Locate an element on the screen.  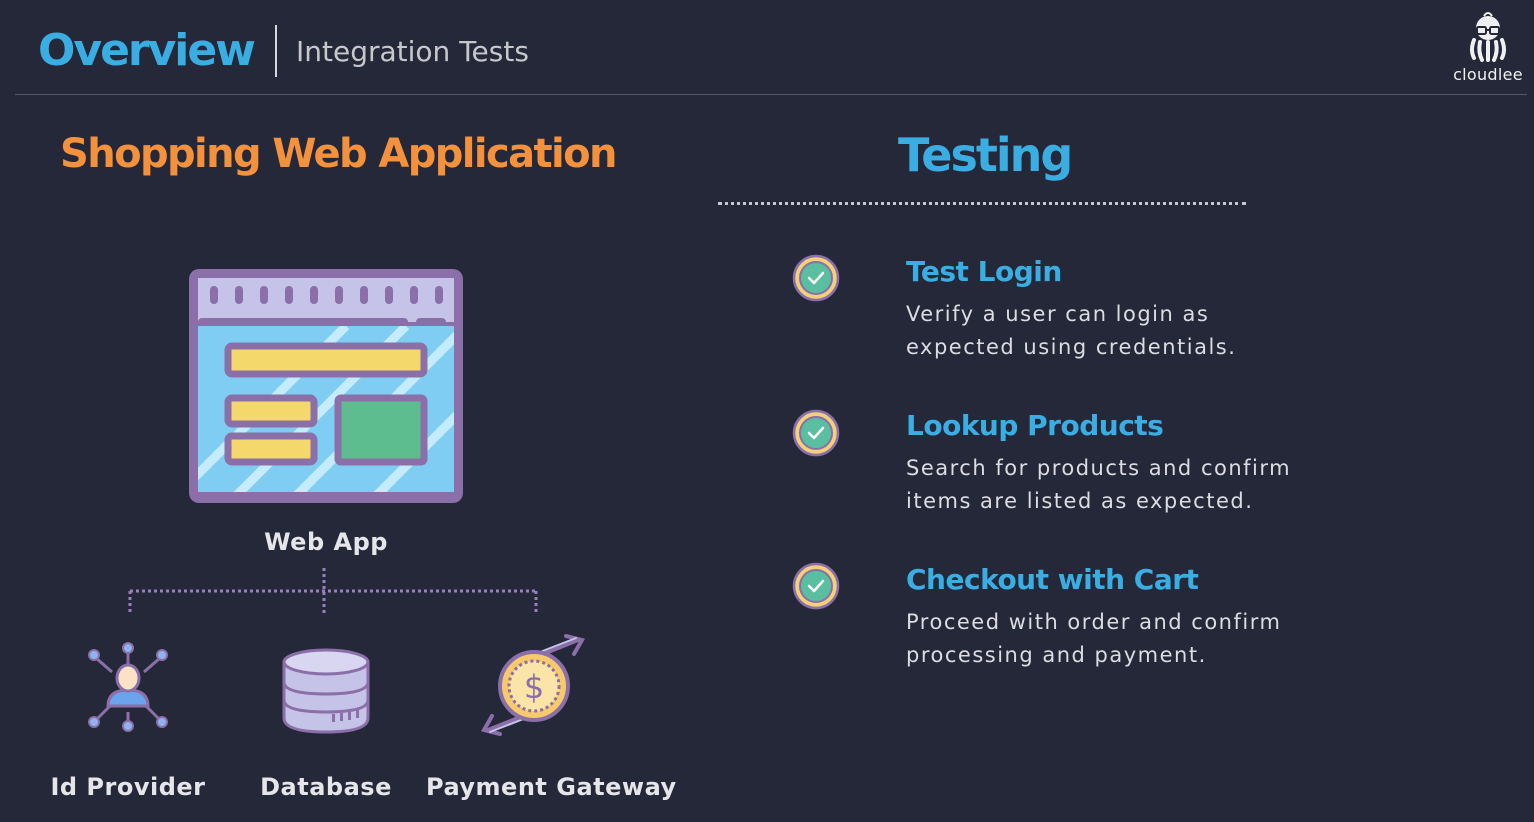
dependency-connector is located at coordinates (333, 591).